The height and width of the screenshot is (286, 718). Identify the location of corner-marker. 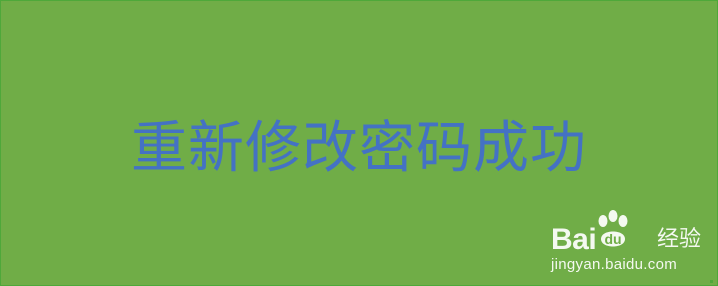
(711, 281).